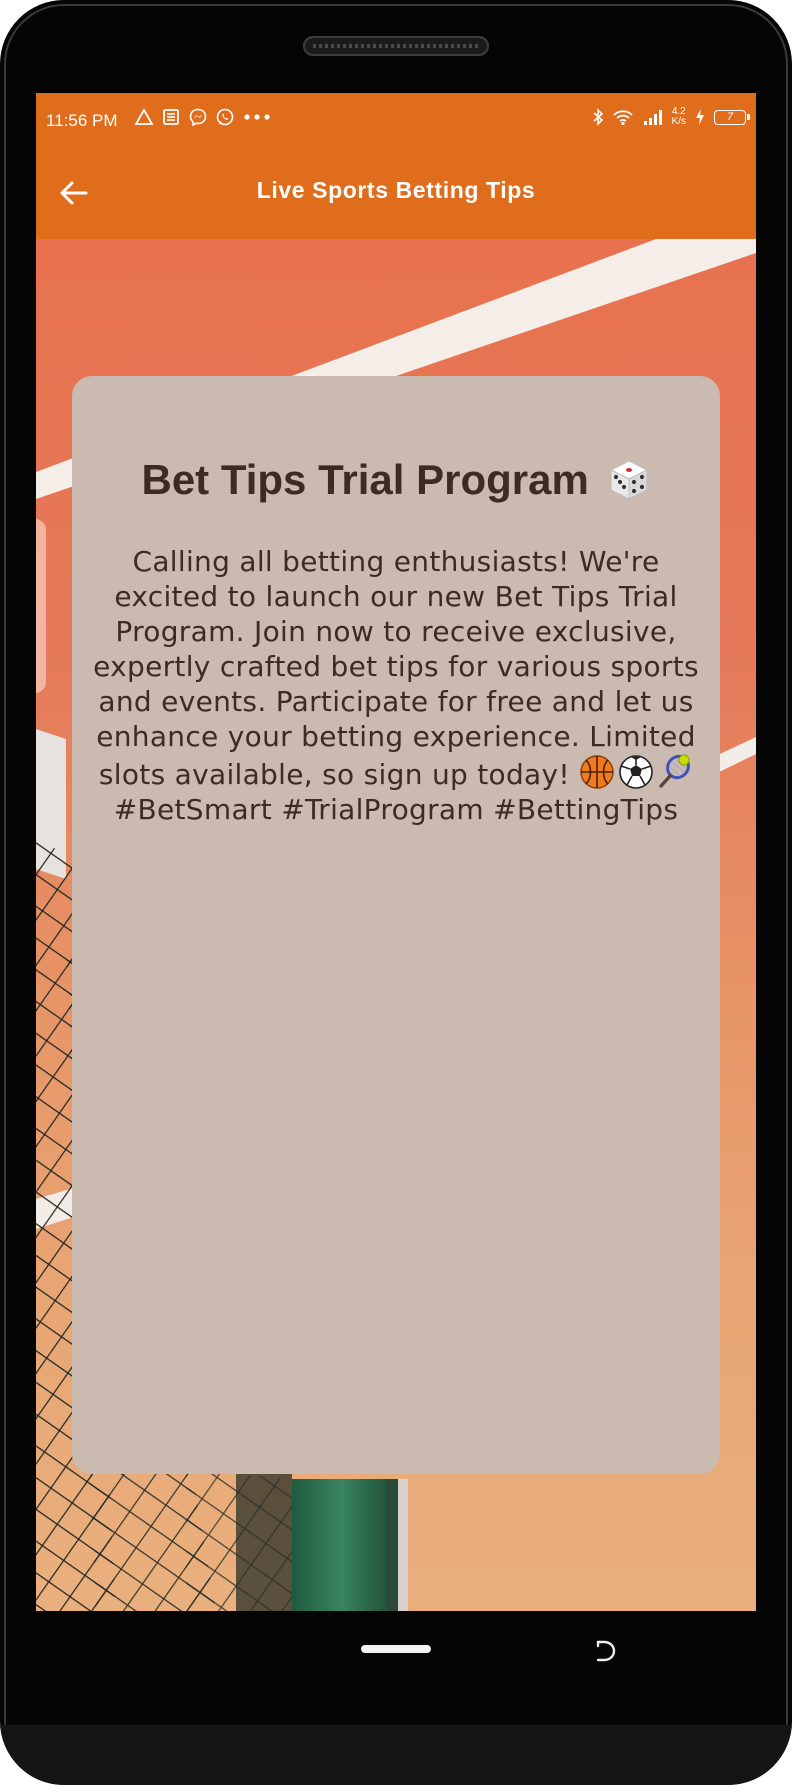  What do you see at coordinates (396, 120) in the screenshot?
I see `status-bar: 11:56 PM 4.2 K/s 7` at bounding box center [396, 120].